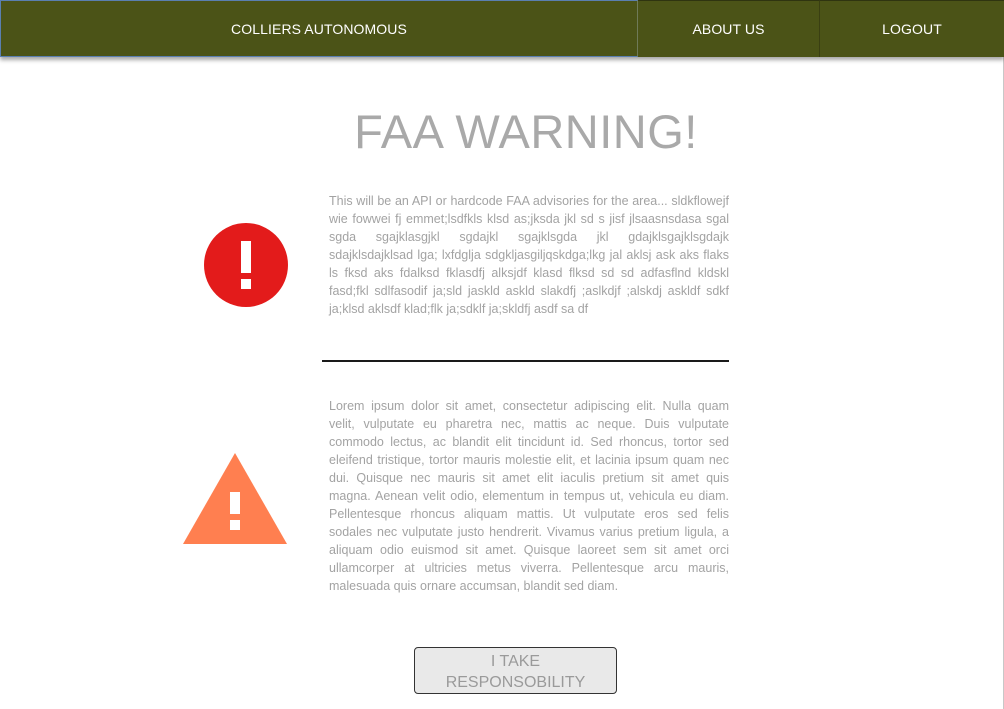 Image resolution: width=1004 pixels, height=709 pixels. Describe the element at coordinates (525, 361) in the screenshot. I see `section-divider` at that location.